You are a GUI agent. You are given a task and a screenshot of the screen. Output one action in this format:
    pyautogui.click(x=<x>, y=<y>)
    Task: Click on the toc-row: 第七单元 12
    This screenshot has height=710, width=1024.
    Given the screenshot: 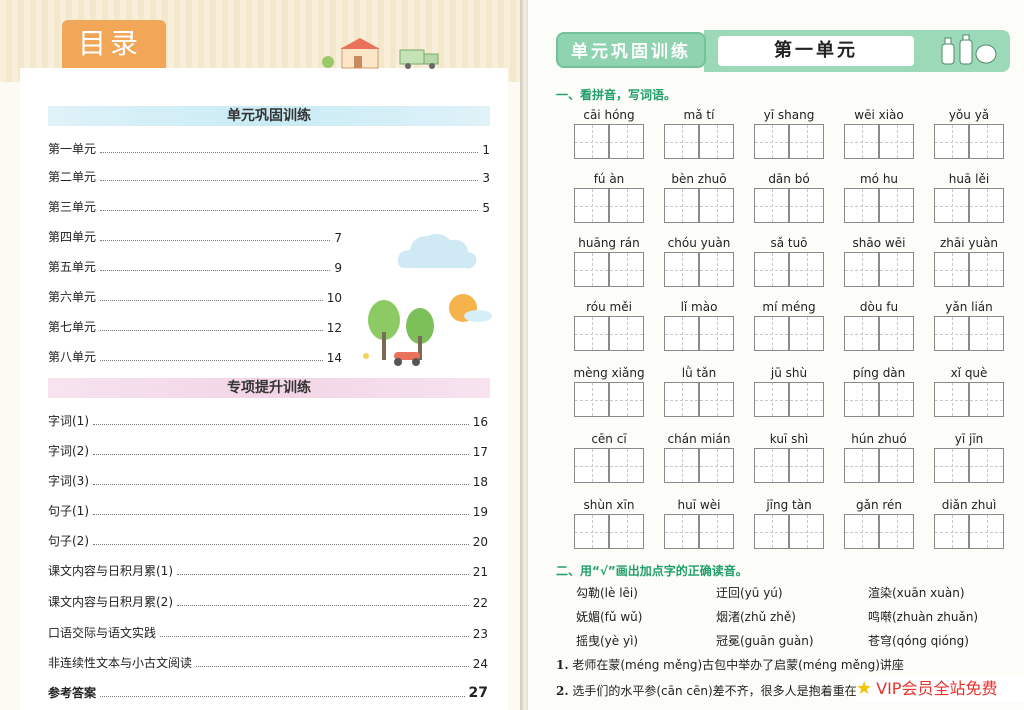 What is the action you would take?
    pyautogui.click(x=195, y=326)
    